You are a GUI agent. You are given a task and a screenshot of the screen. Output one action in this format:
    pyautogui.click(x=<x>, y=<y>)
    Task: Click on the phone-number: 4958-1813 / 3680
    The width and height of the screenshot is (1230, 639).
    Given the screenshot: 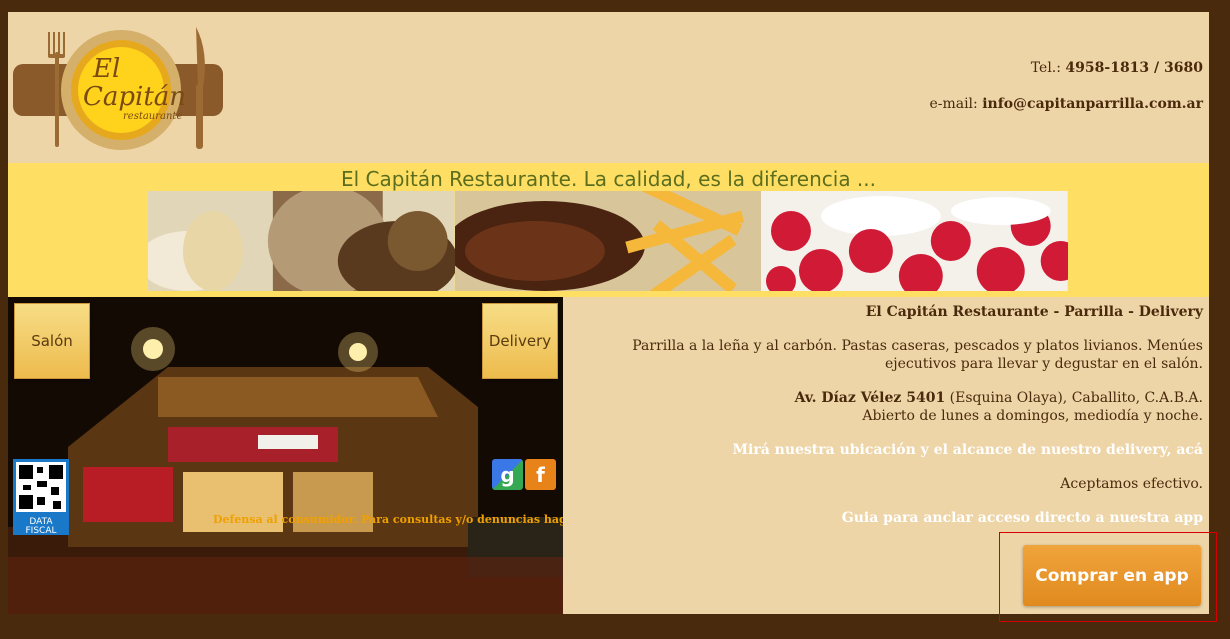 What is the action you would take?
    pyautogui.click(x=1134, y=68)
    